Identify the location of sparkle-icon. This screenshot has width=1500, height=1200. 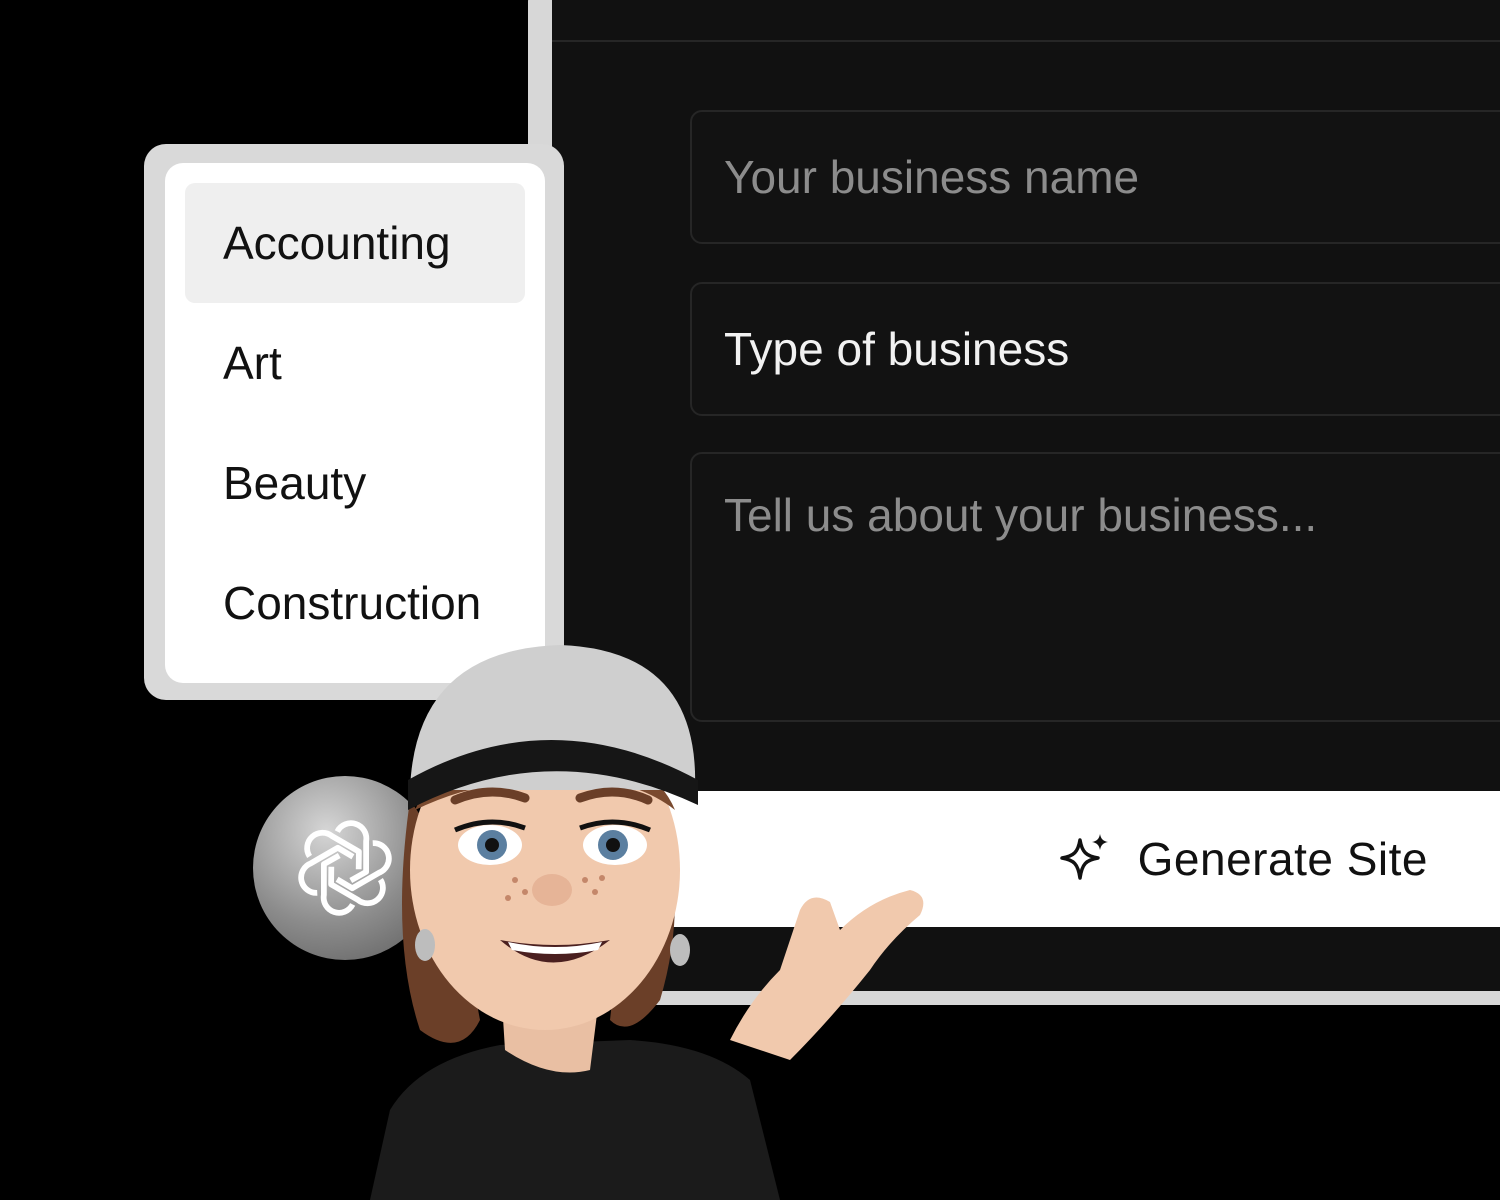
(1083, 857).